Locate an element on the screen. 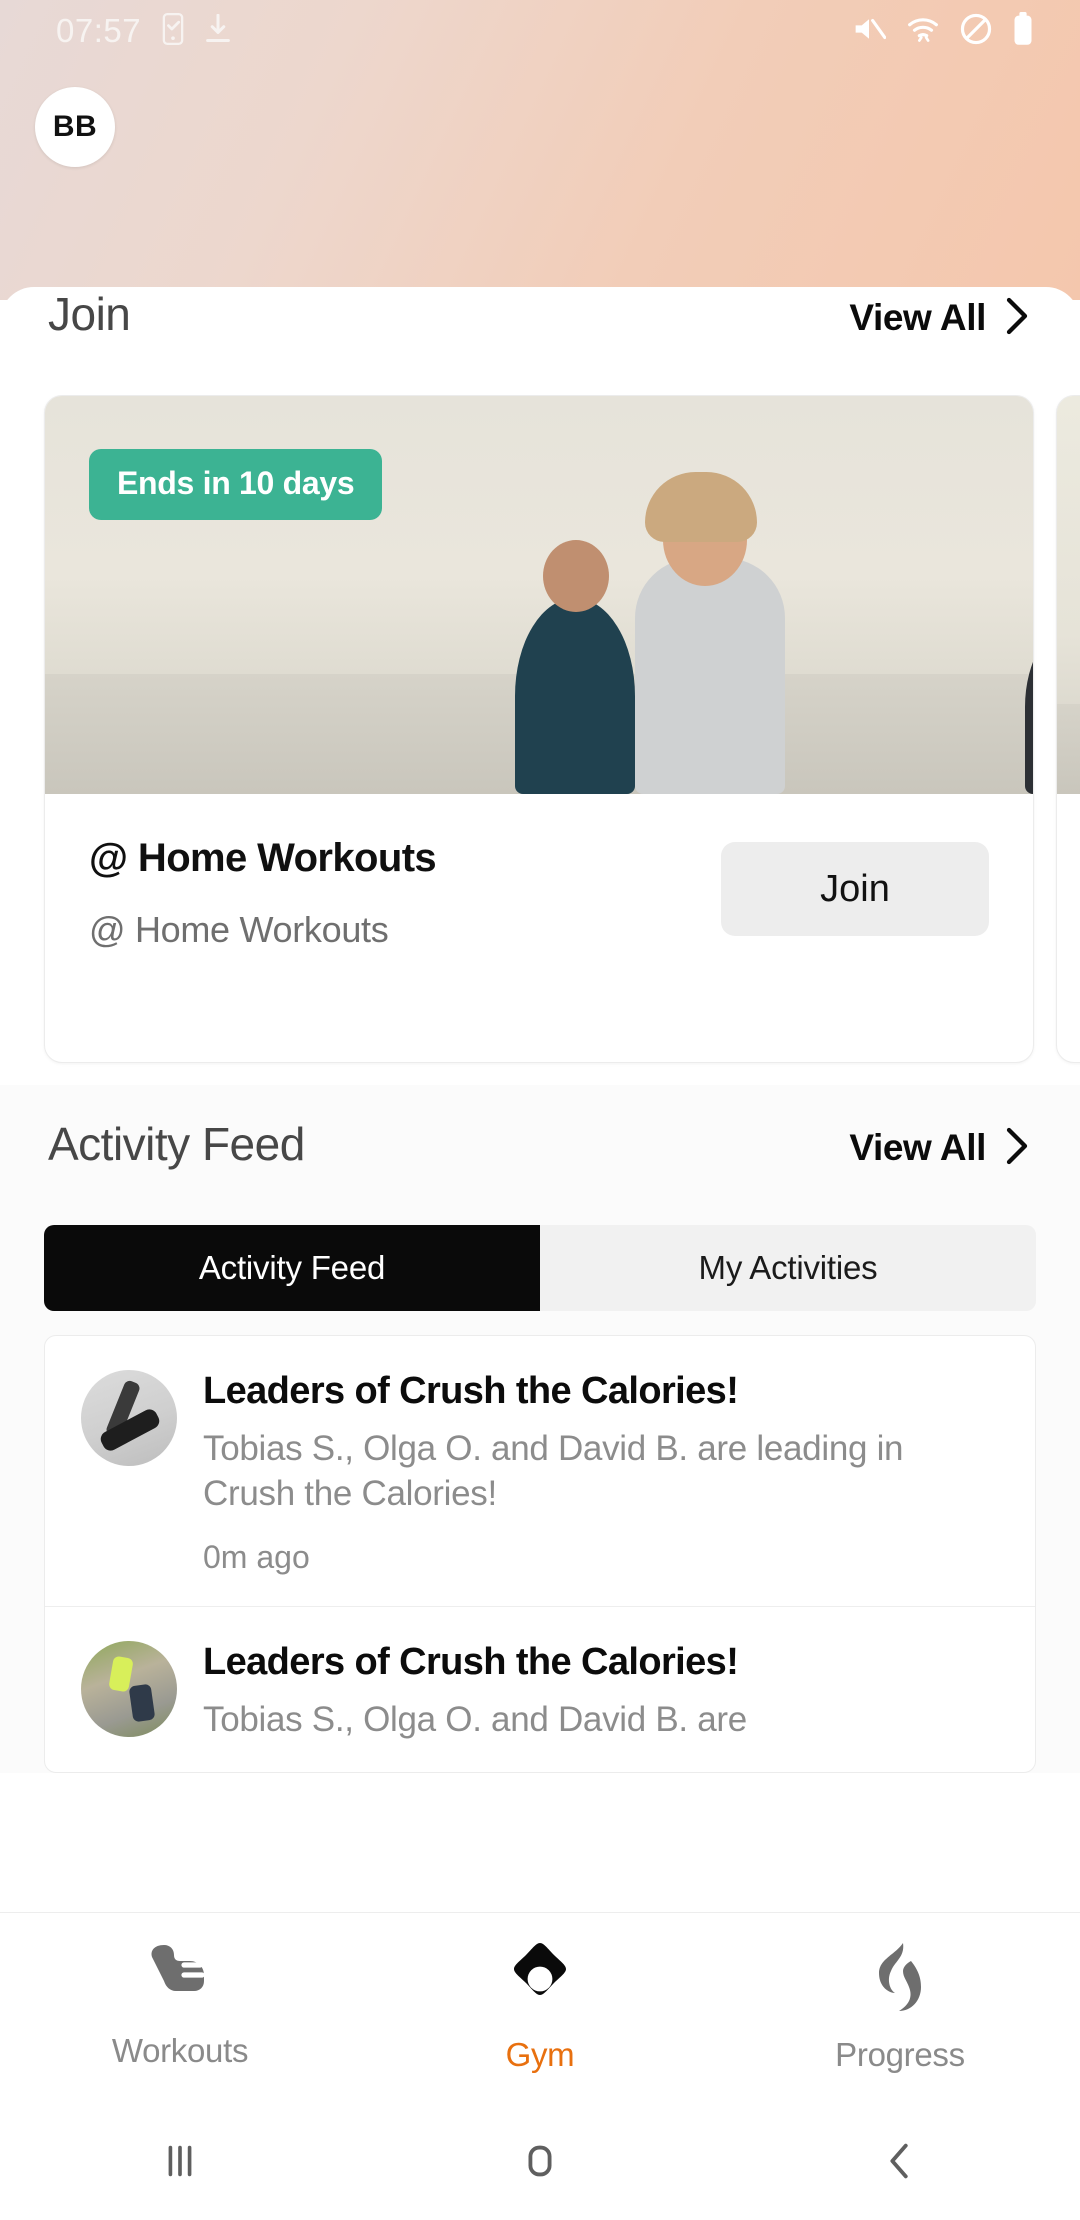  activity-section-header: Activity Feed View All is located at coordinates (540, 1171).